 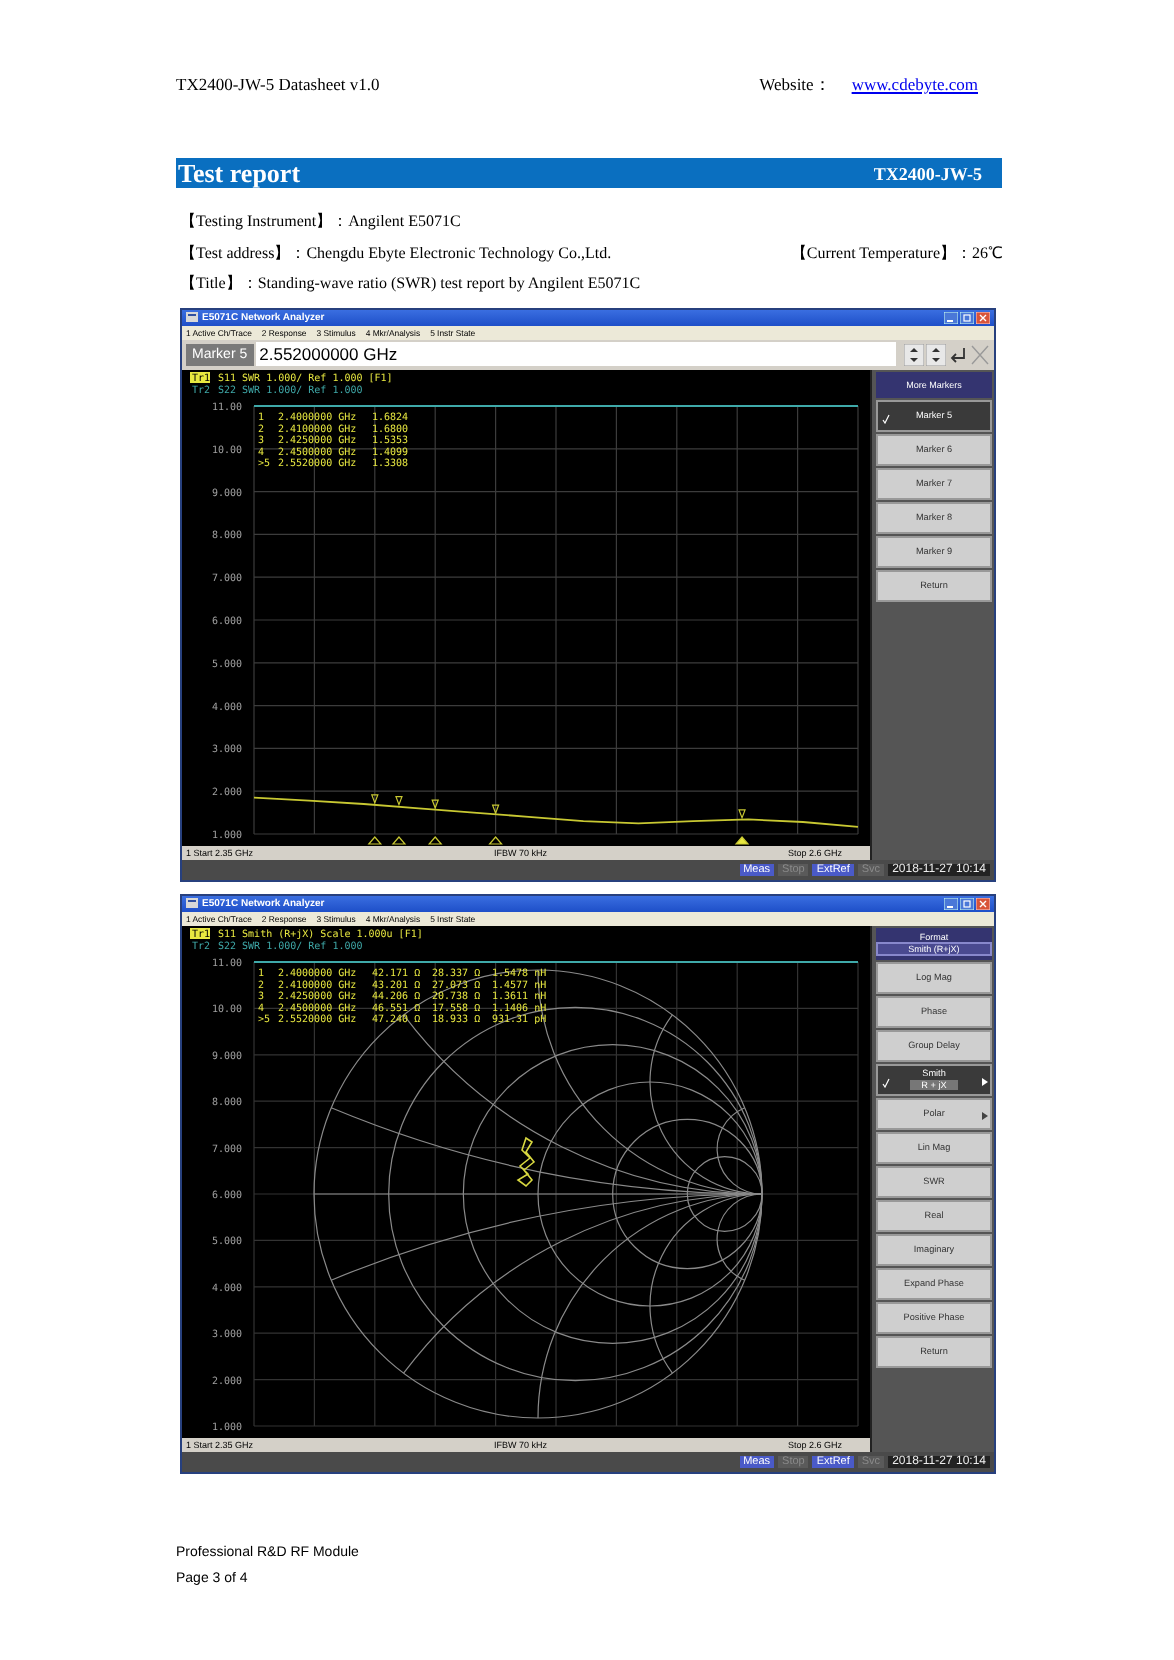 What do you see at coordinates (396, 252) in the screenshot?
I see `info-text: 【Test address】：Chengdu Ebyte Electronic Technology Co.,Ltd.` at bounding box center [396, 252].